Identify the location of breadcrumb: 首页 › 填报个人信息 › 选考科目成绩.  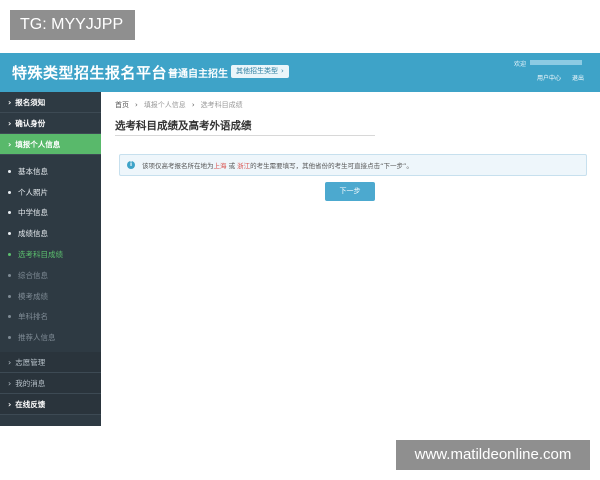
(179, 105).